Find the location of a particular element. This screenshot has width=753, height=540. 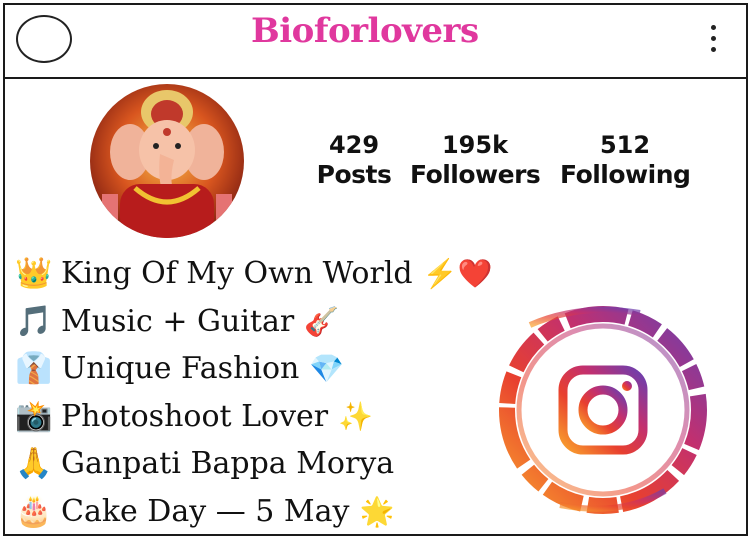

bio-line: 👑 King Of My Own World ⚡❤️ is located at coordinates (253, 274).